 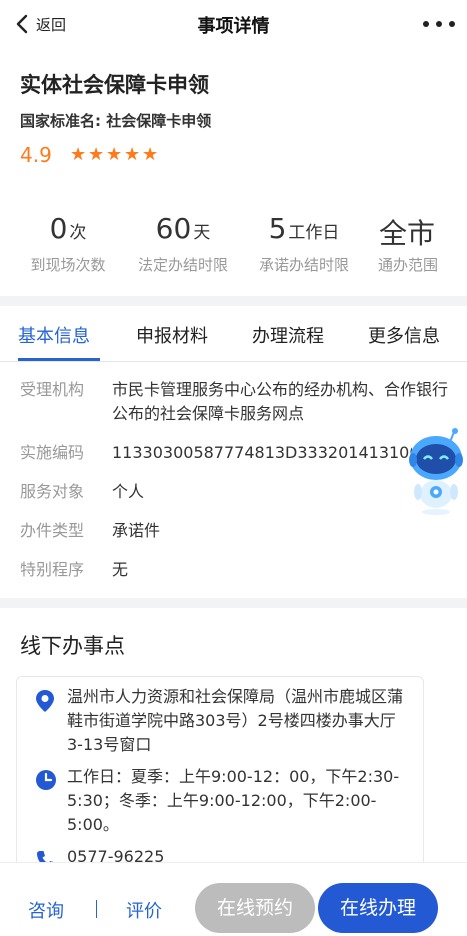 What do you see at coordinates (52, 530) in the screenshot?
I see `info-label: 办件类型` at bounding box center [52, 530].